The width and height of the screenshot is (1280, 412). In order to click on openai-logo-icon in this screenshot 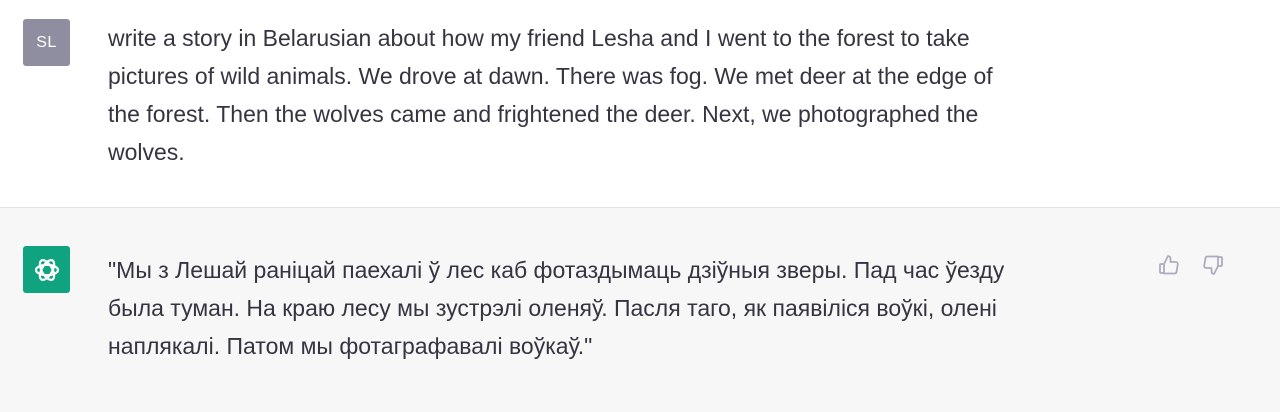, I will do `click(46, 269)`.